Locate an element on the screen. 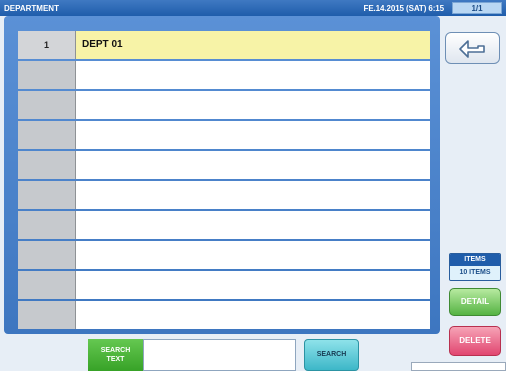 Image resolution: width=506 pixels, height=371 pixels. delete-button: DELETE is located at coordinates (475, 341).